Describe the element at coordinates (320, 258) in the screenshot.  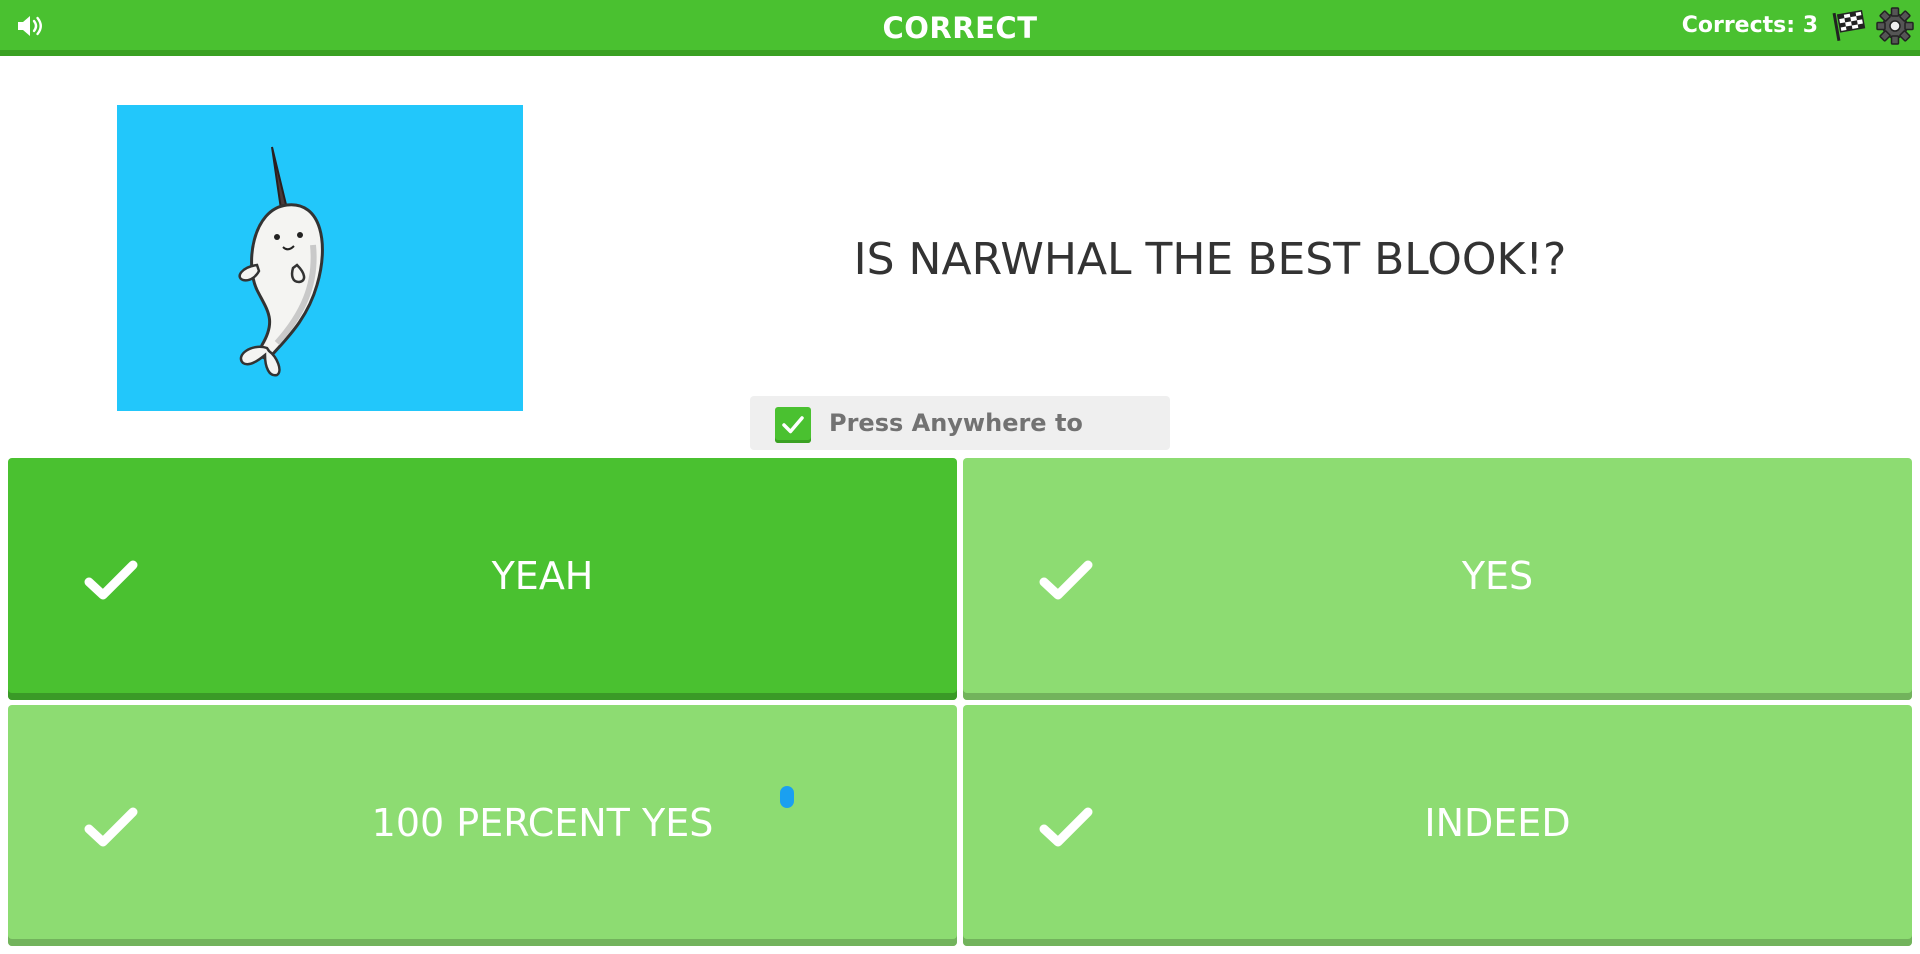
I see `narwhal-blook-image` at that location.